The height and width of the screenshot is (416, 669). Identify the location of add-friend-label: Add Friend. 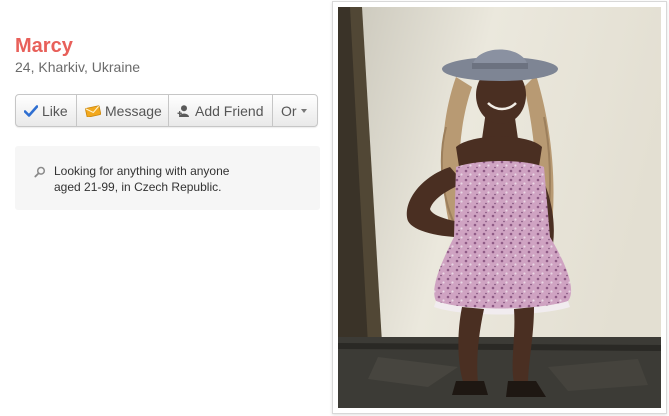
(229, 110).